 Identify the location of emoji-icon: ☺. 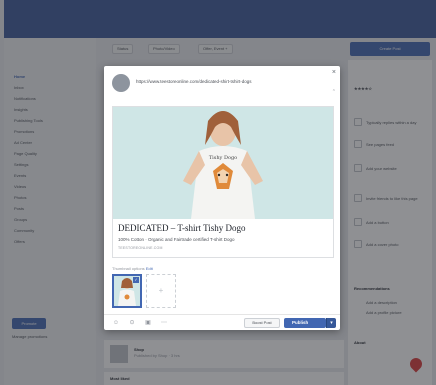
(116, 323).